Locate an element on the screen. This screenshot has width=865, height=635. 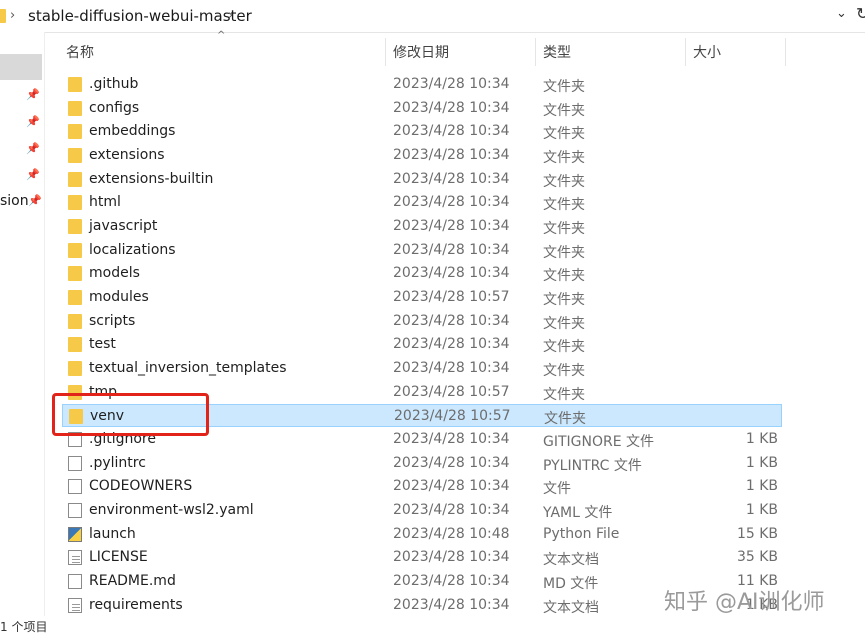
annotation-highlight-box is located at coordinates (130, 414).